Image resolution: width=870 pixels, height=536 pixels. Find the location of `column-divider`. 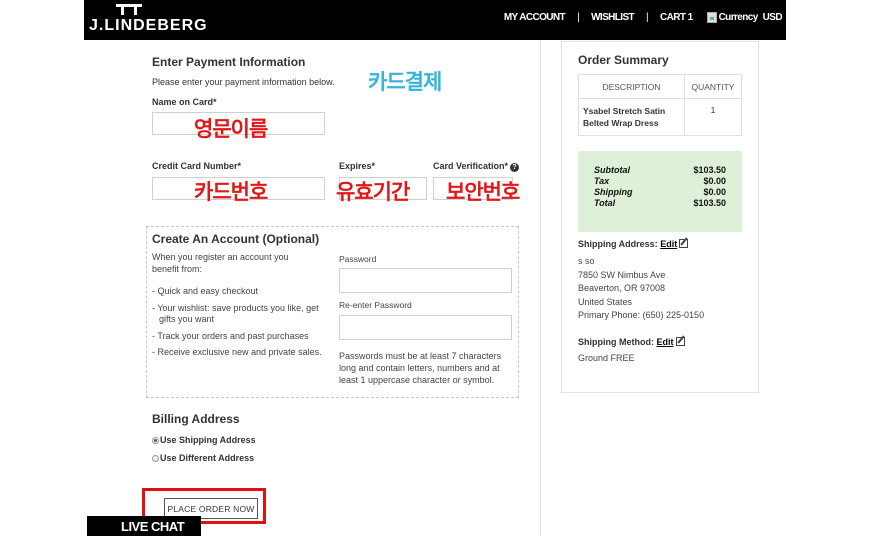

column-divider is located at coordinates (540, 288).